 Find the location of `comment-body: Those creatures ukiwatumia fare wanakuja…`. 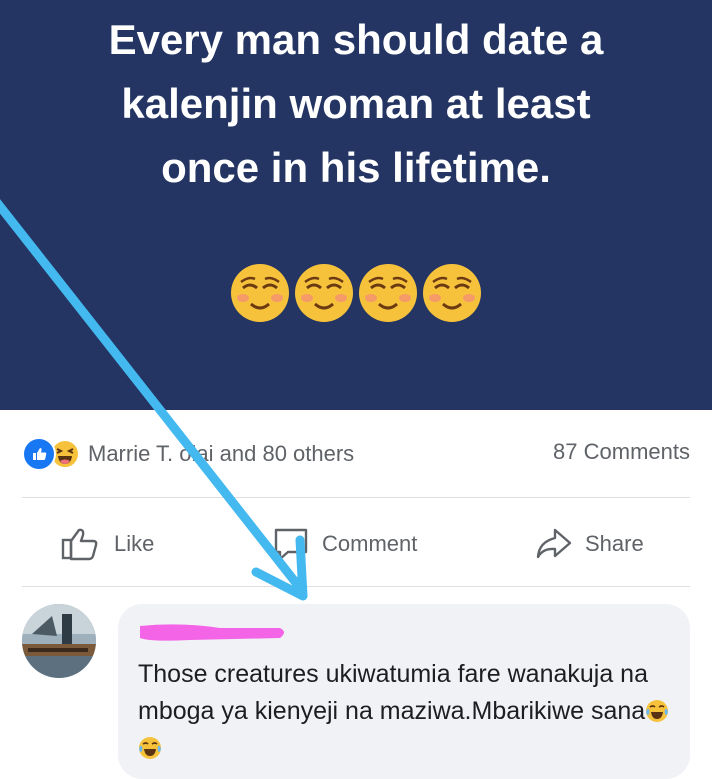

comment-body: Those creatures ukiwatumia fare wanakuja… is located at coordinates (393, 692).